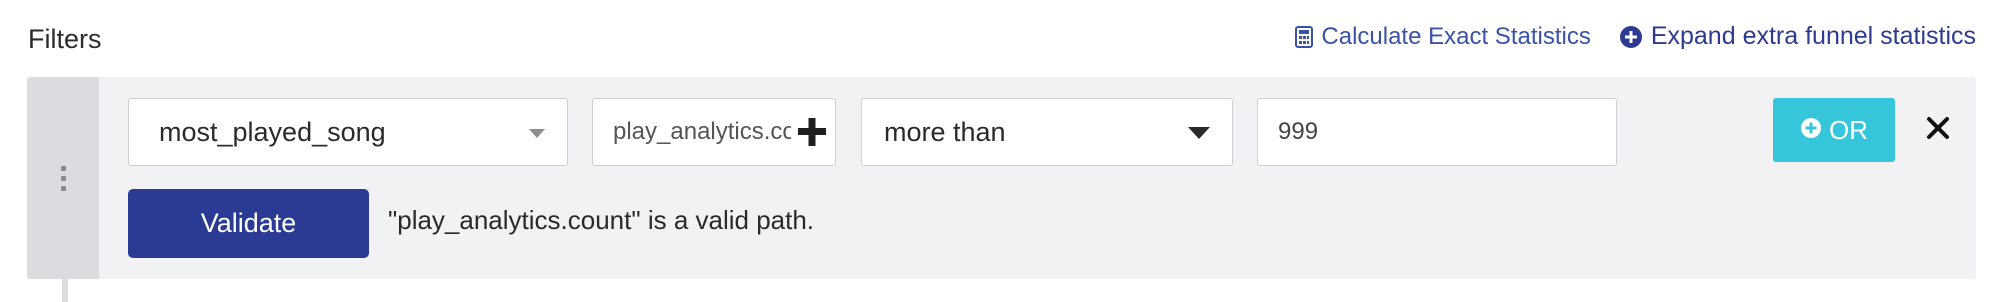 This screenshot has height=302, width=1994. Describe the element at coordinates (248, 223) in the screenshot. I see `validate-button: Validate` at that location.